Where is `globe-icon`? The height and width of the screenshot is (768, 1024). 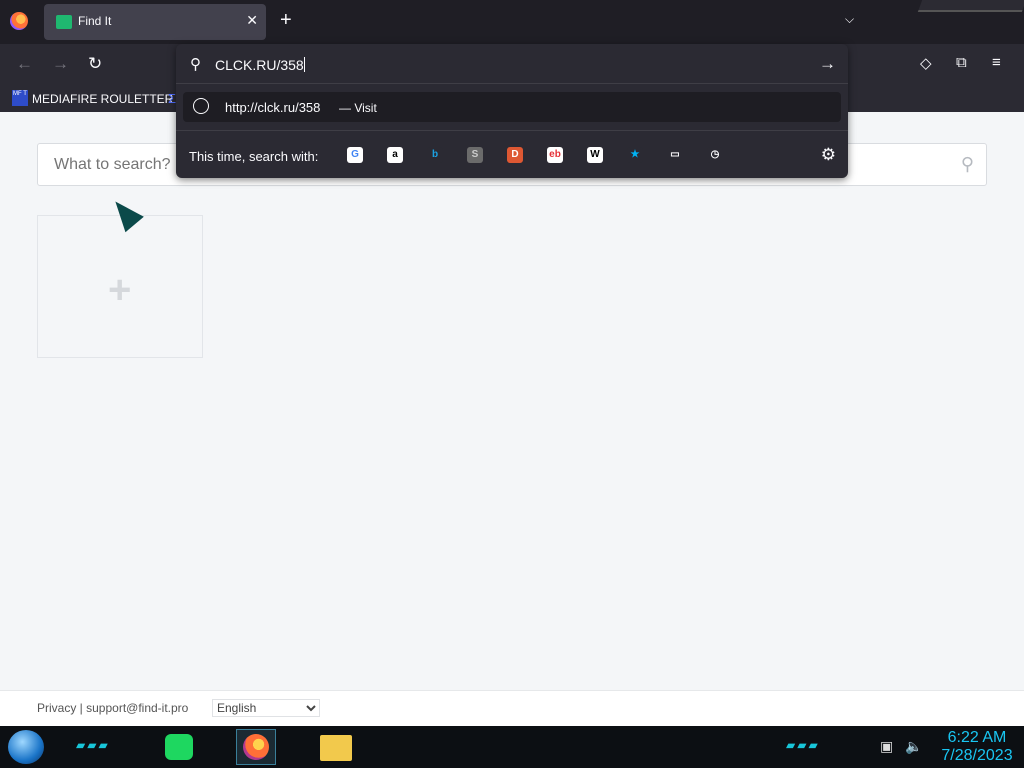
globe-icon is located at coordinates (201, 106).